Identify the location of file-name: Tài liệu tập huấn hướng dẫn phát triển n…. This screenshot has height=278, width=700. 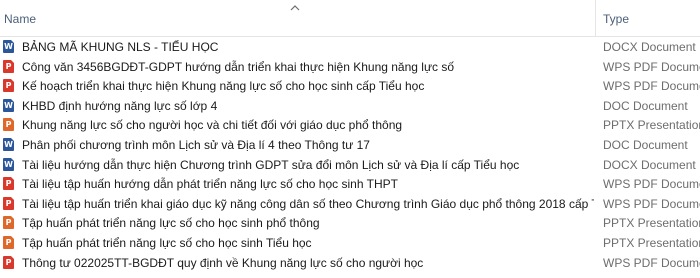
(210, 184).